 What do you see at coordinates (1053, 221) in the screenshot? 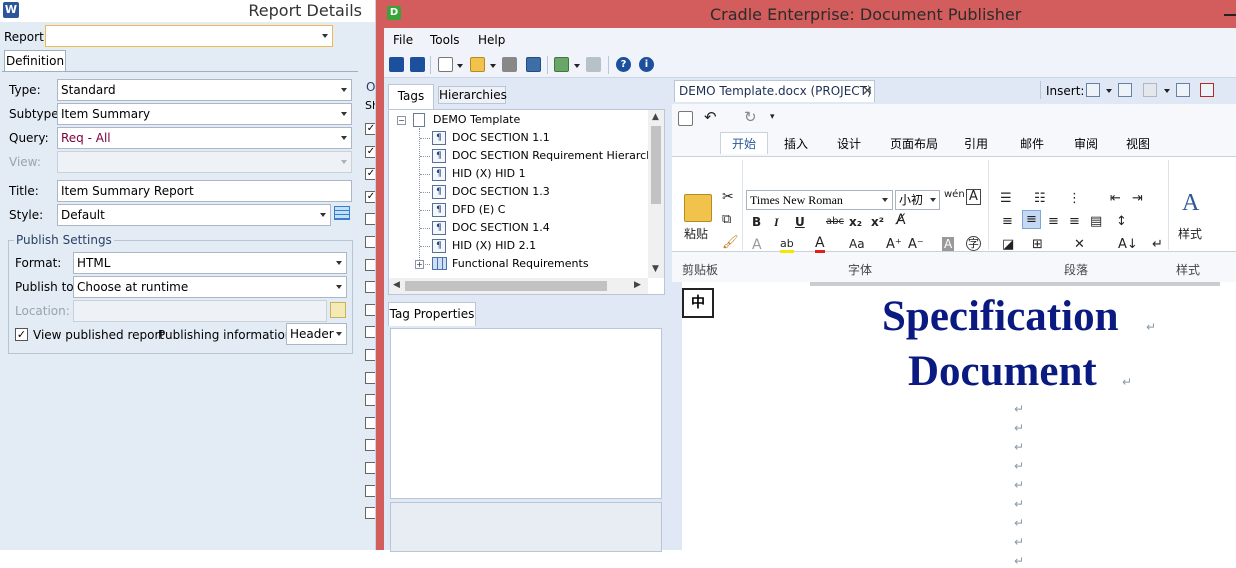
I see `align-right-icon: ≡` at bounding box center [1053, 221].